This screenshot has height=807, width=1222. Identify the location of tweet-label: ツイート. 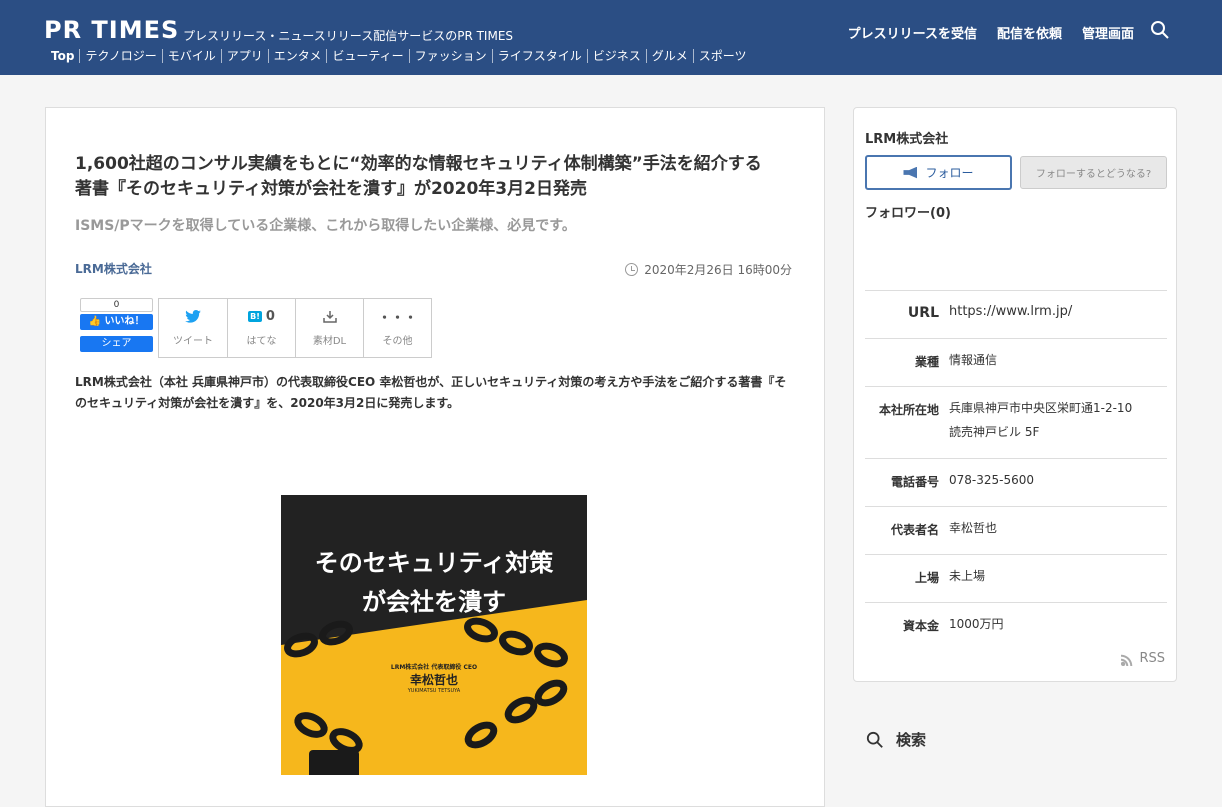
(193, 341).